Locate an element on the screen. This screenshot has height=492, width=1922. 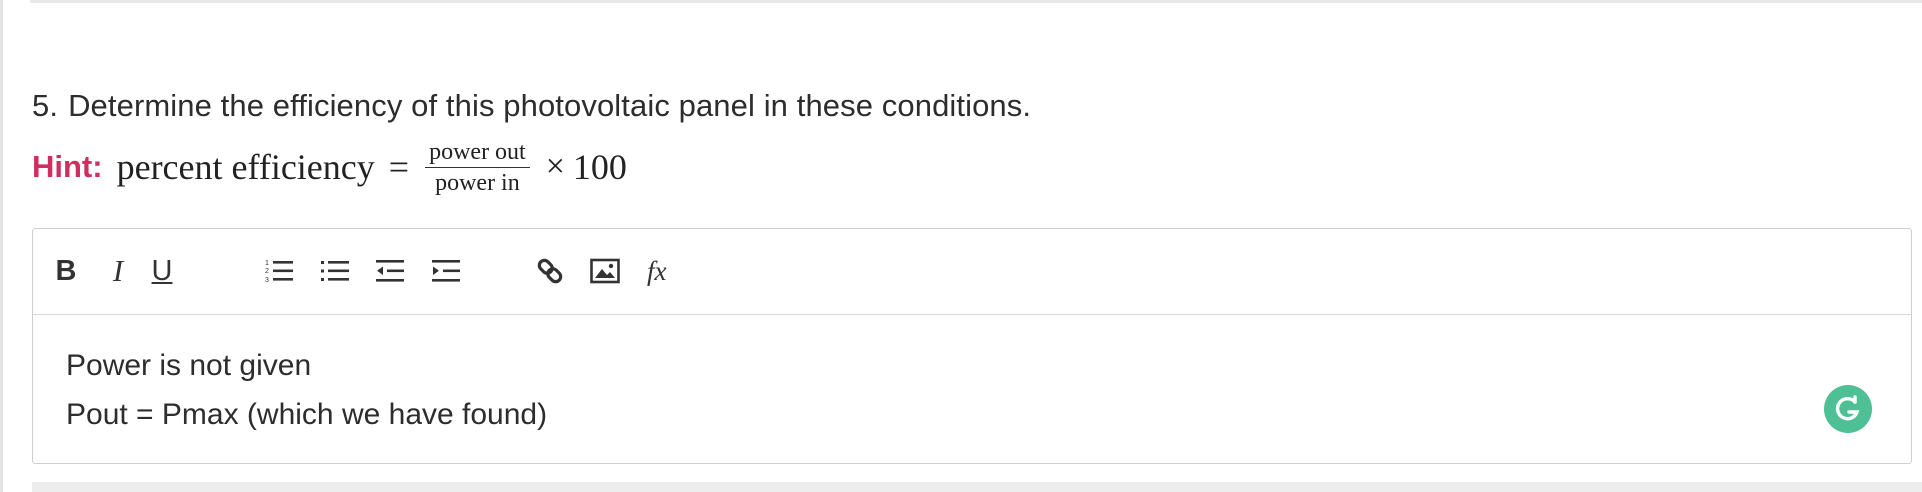
bottom-divider is located at coordinates (977, 487).